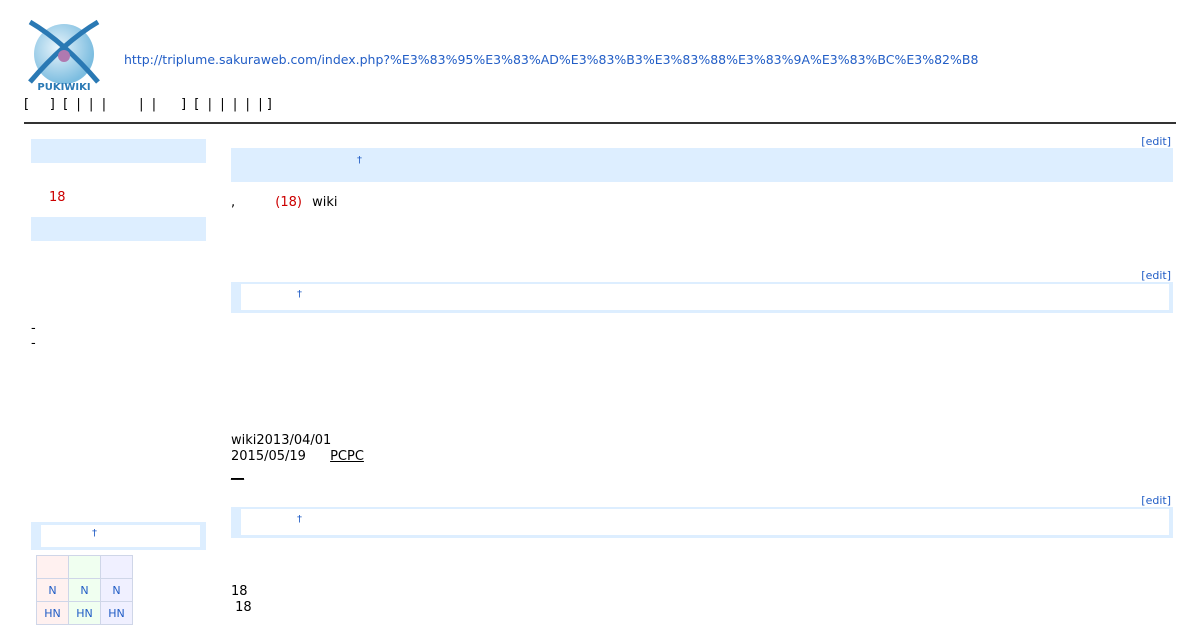 This screenshot has width=1200, height=630. What do you see at coordinates (381, 456) in the screenshot?
I see `update-link: PCPC` at bounding box center [381, 456].